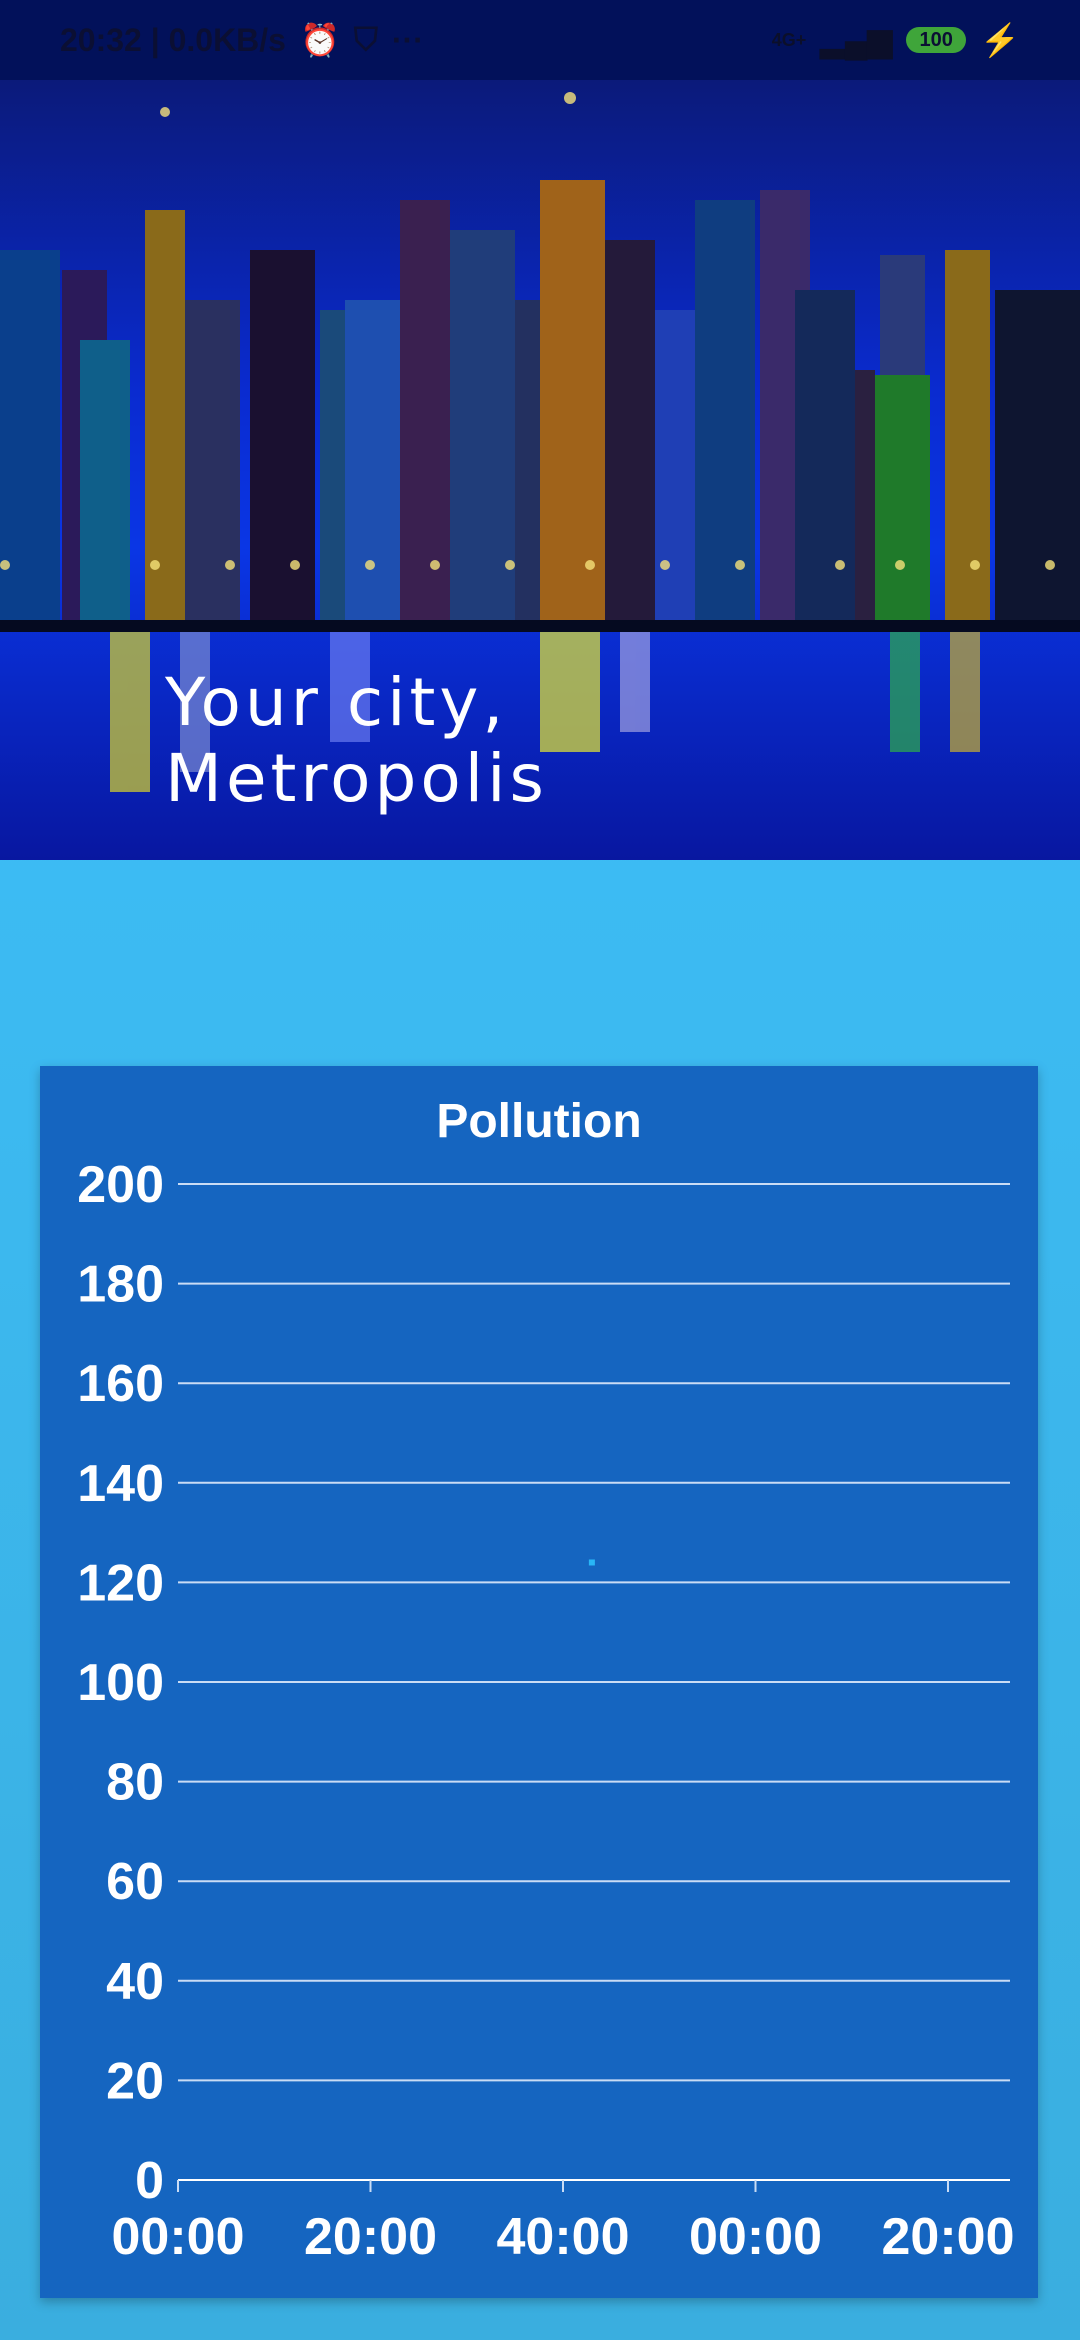 This screenshot has width=1080, height=2340. Describe the element at coordinates (120, 1683) in the screenshot. I see `y-tick-label: 100` at that location.